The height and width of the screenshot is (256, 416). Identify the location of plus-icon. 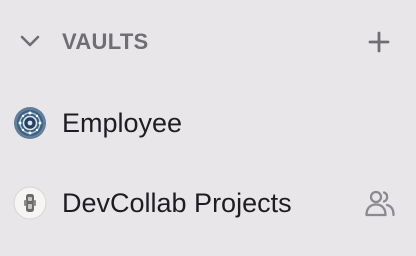
(379, 42).